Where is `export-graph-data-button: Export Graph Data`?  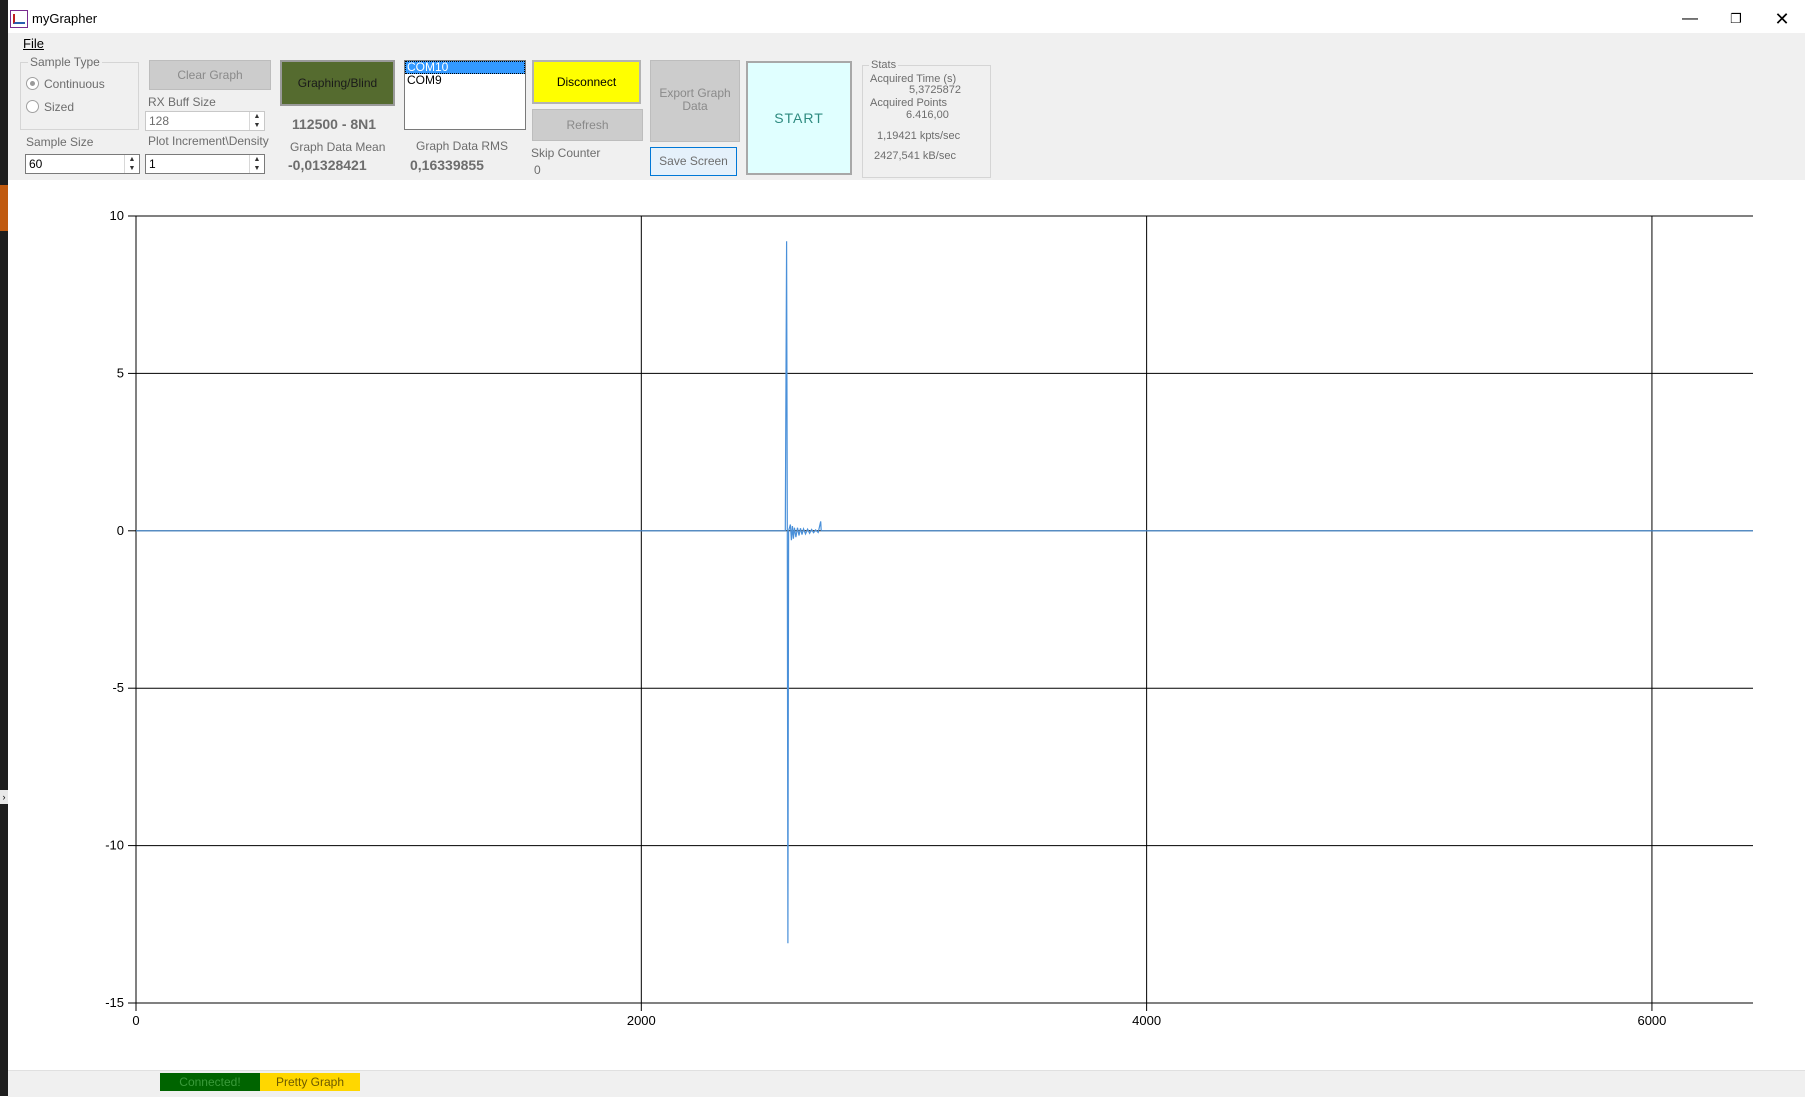 export-graph-data-button: Export Graph Data is located at coordinates (695, 101).